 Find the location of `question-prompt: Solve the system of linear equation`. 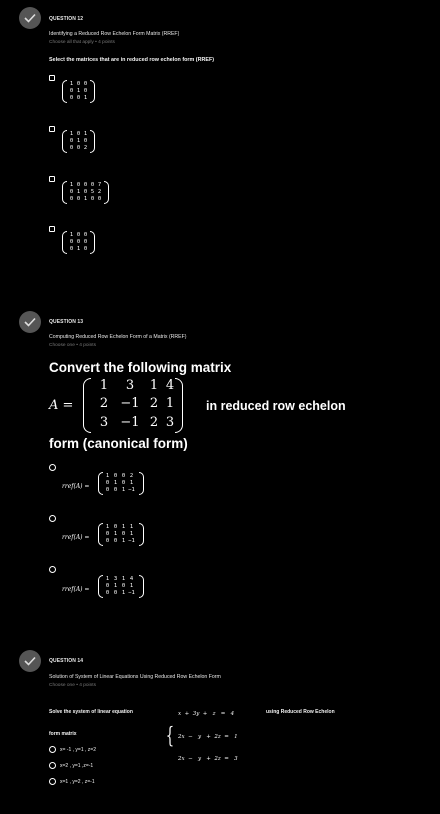

question-prompt: Solve the system of linear equation is located at coordinates (91, 712).